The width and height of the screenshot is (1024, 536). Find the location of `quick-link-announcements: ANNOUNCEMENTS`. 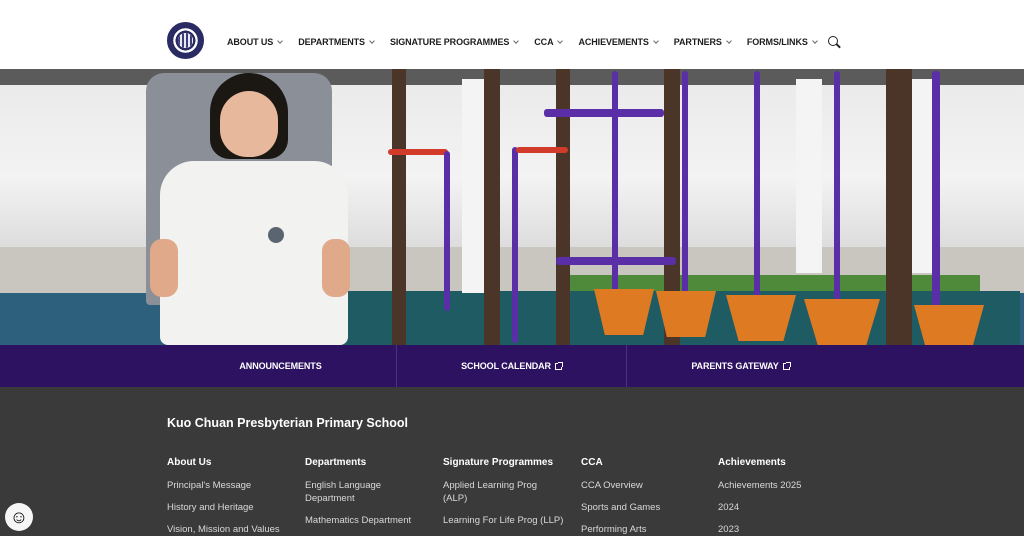

quick-link-announcements: ANNOUNCEMENTS is located at coordinates (198, 366).